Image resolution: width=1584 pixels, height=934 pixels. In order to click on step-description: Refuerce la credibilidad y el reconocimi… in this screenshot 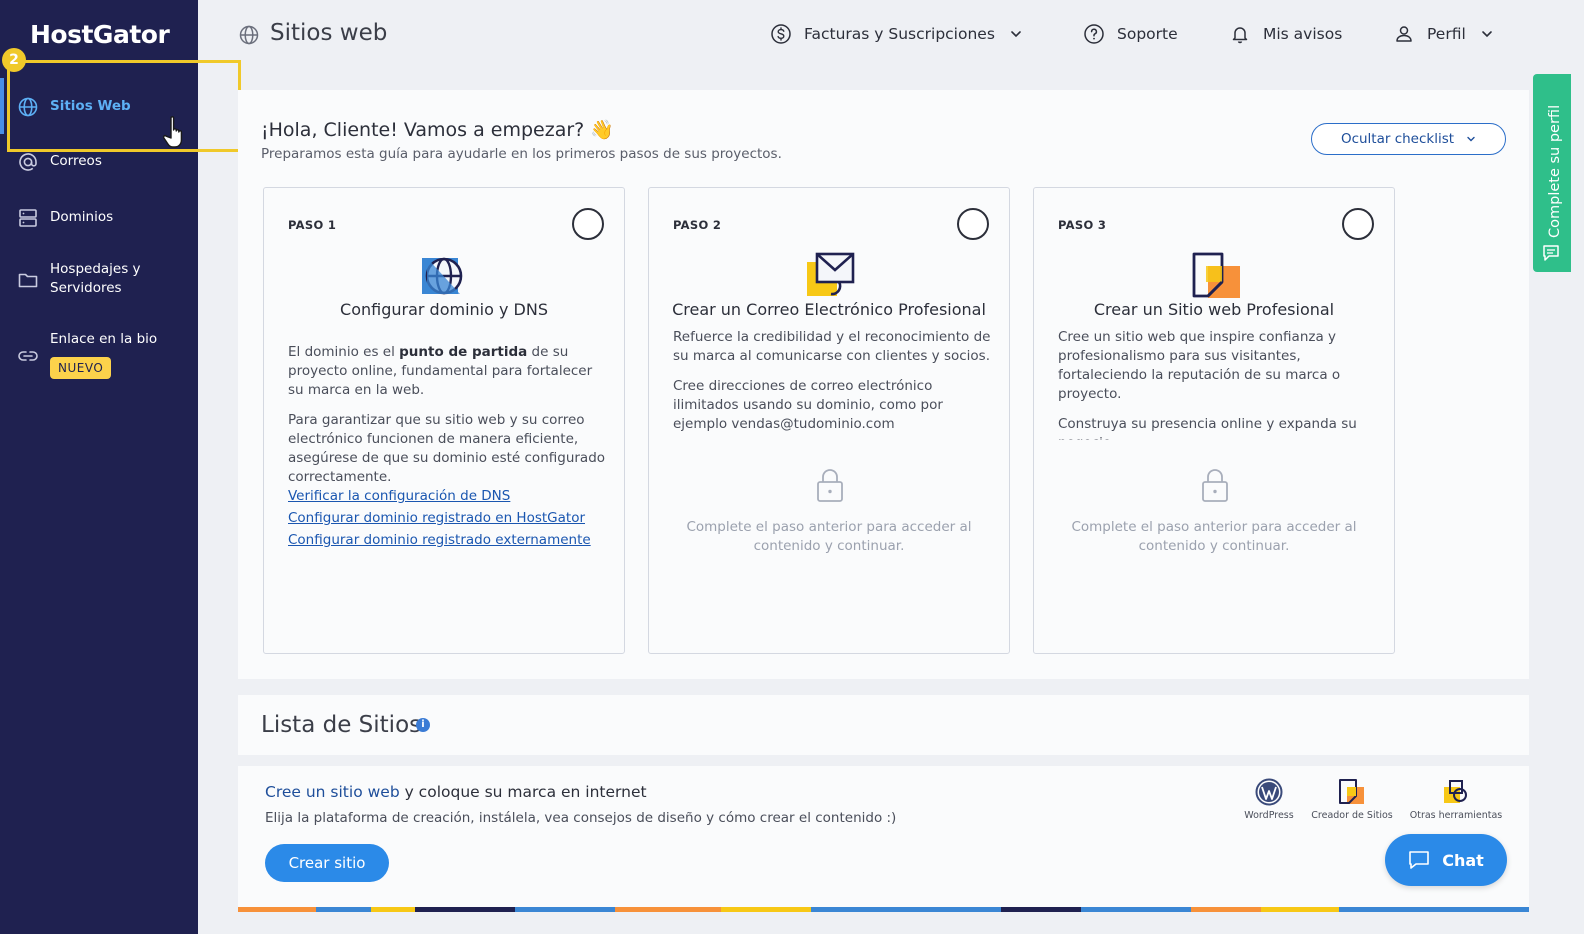, I will do `click(832, 380)`.